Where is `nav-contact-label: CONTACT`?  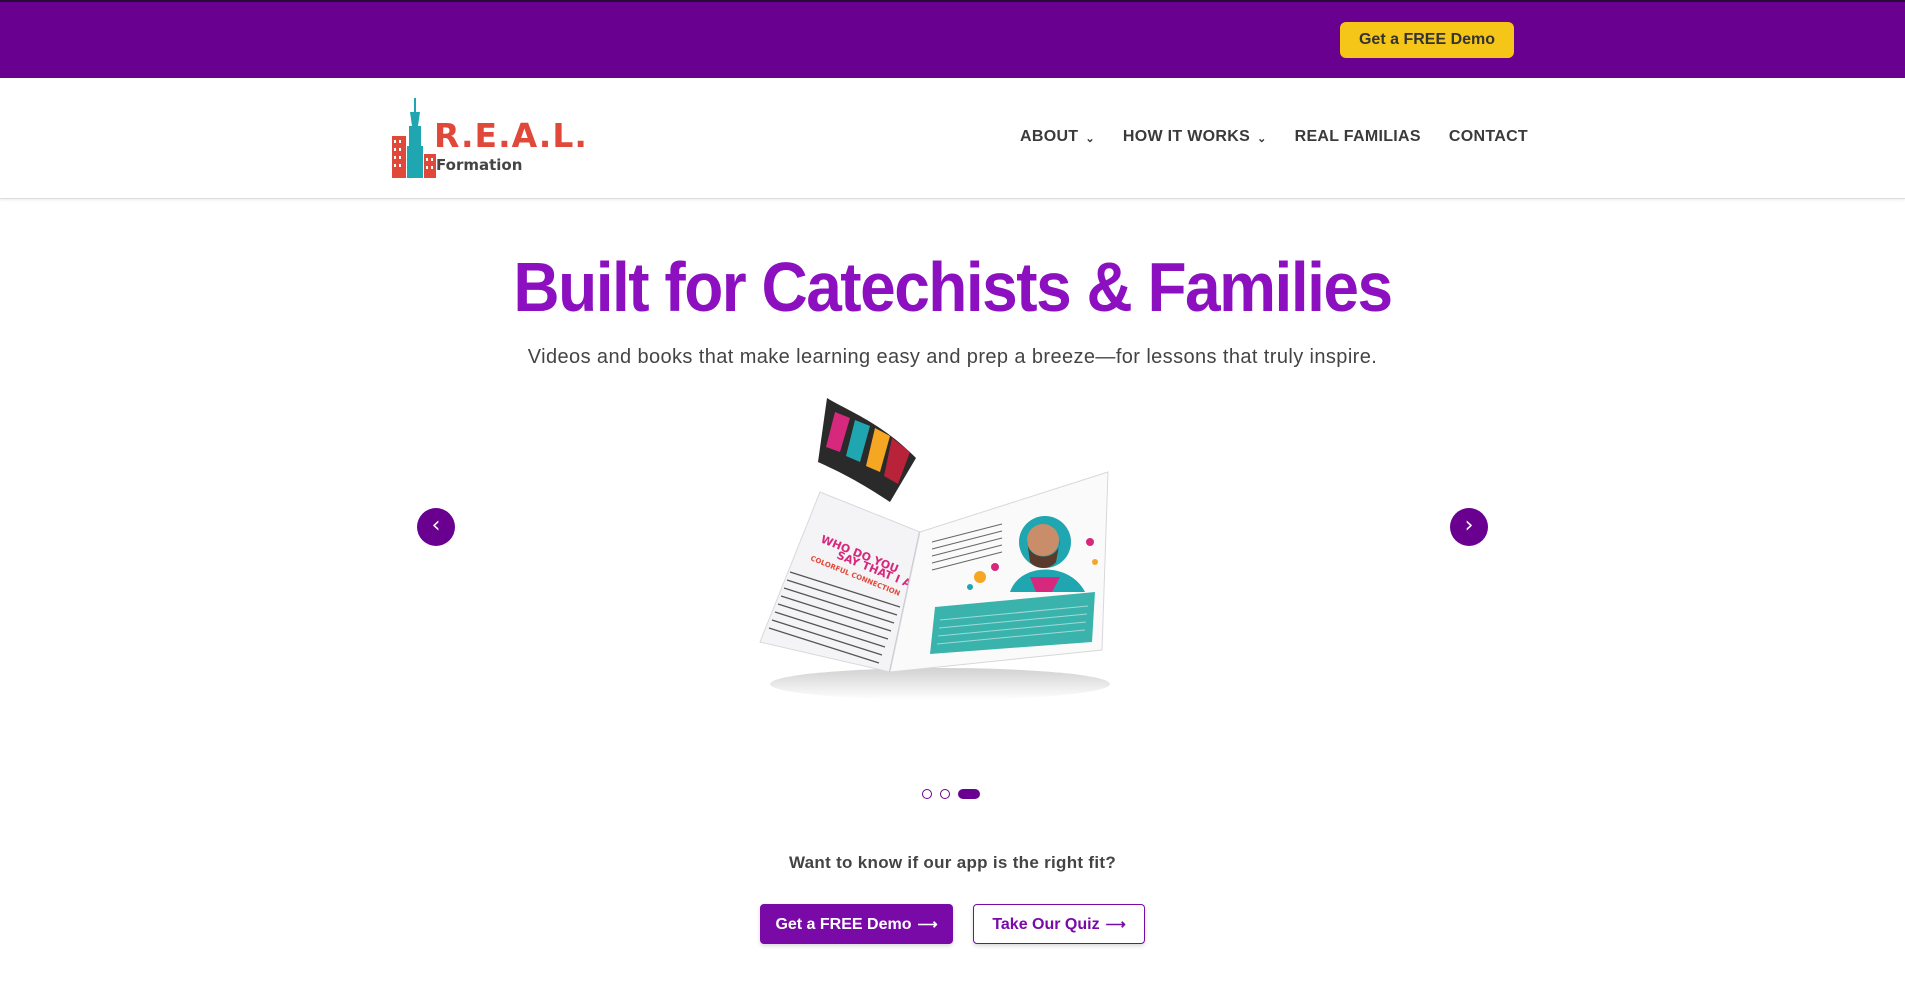
nav-contact-label: CONTACT is located at coordinates (1488, 136).